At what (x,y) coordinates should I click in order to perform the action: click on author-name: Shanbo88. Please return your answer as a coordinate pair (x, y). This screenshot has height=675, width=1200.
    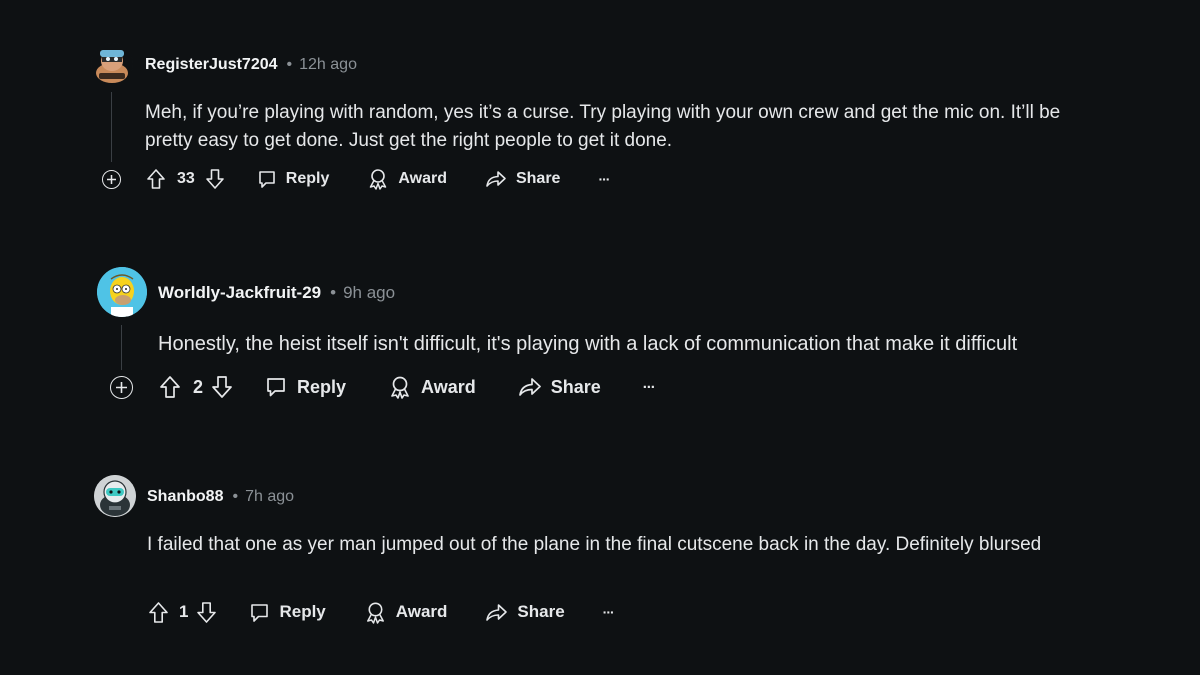
    Looking at the image, I should click on (185, 497).